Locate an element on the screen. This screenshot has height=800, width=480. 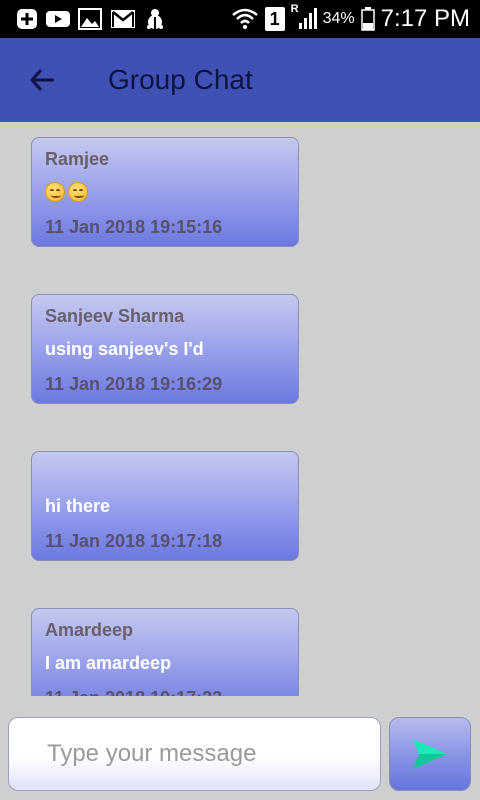
status-bar: 1 R 34% 7:17 PM is located at coordinates (240, 19).